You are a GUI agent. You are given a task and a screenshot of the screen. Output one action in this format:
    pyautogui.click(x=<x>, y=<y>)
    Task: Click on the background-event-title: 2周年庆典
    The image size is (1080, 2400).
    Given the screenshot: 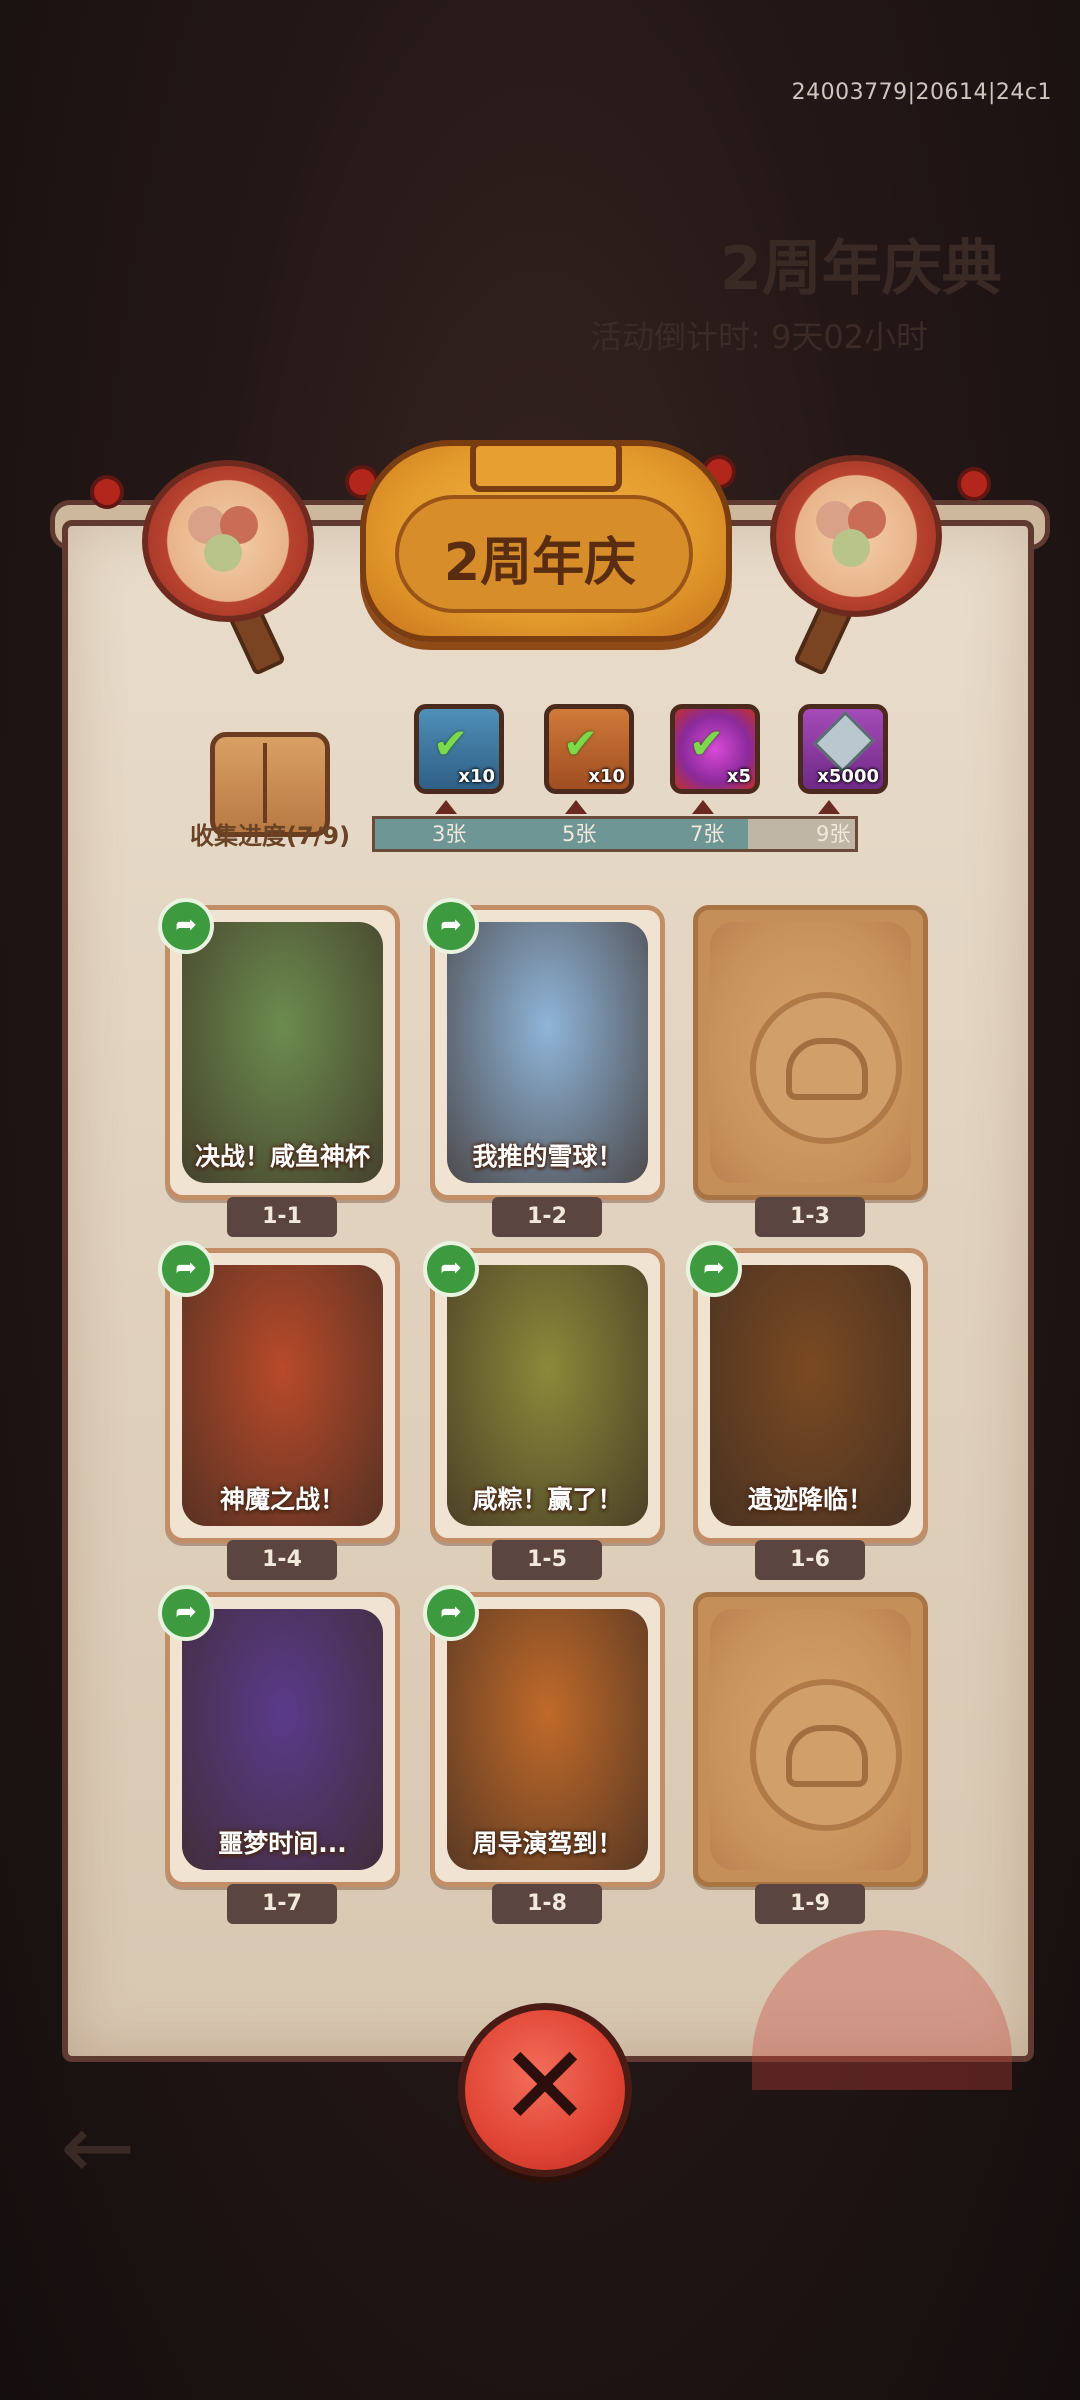 What is the action you would take?
    pyautogui.click(x=861, y=269)
    